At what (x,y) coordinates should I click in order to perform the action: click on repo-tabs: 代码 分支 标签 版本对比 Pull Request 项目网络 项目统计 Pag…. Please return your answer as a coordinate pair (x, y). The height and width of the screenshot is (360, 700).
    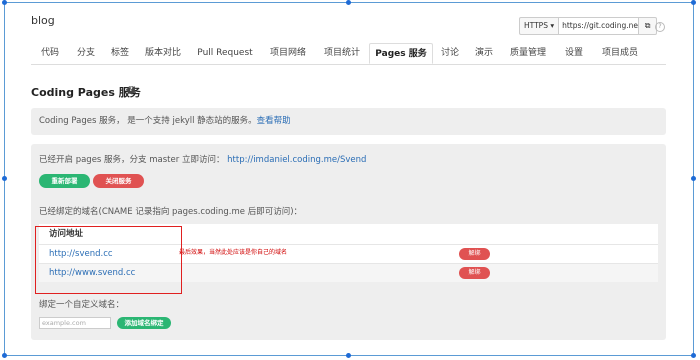
    Looking at the image, I should click on (348, 54).